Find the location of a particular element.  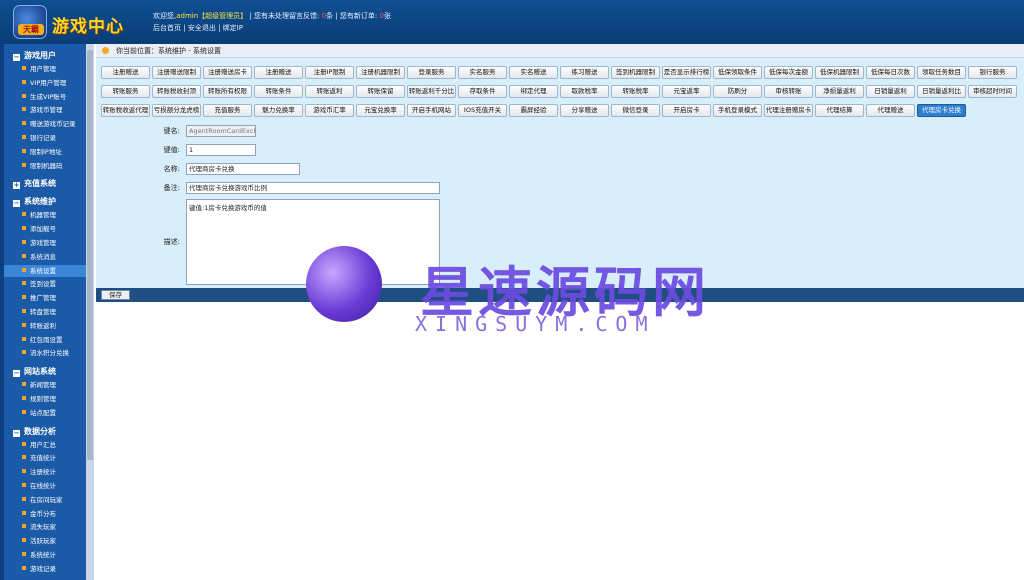

sidebar-item: 流水积分兑换 is located at coordinates (45, 352).